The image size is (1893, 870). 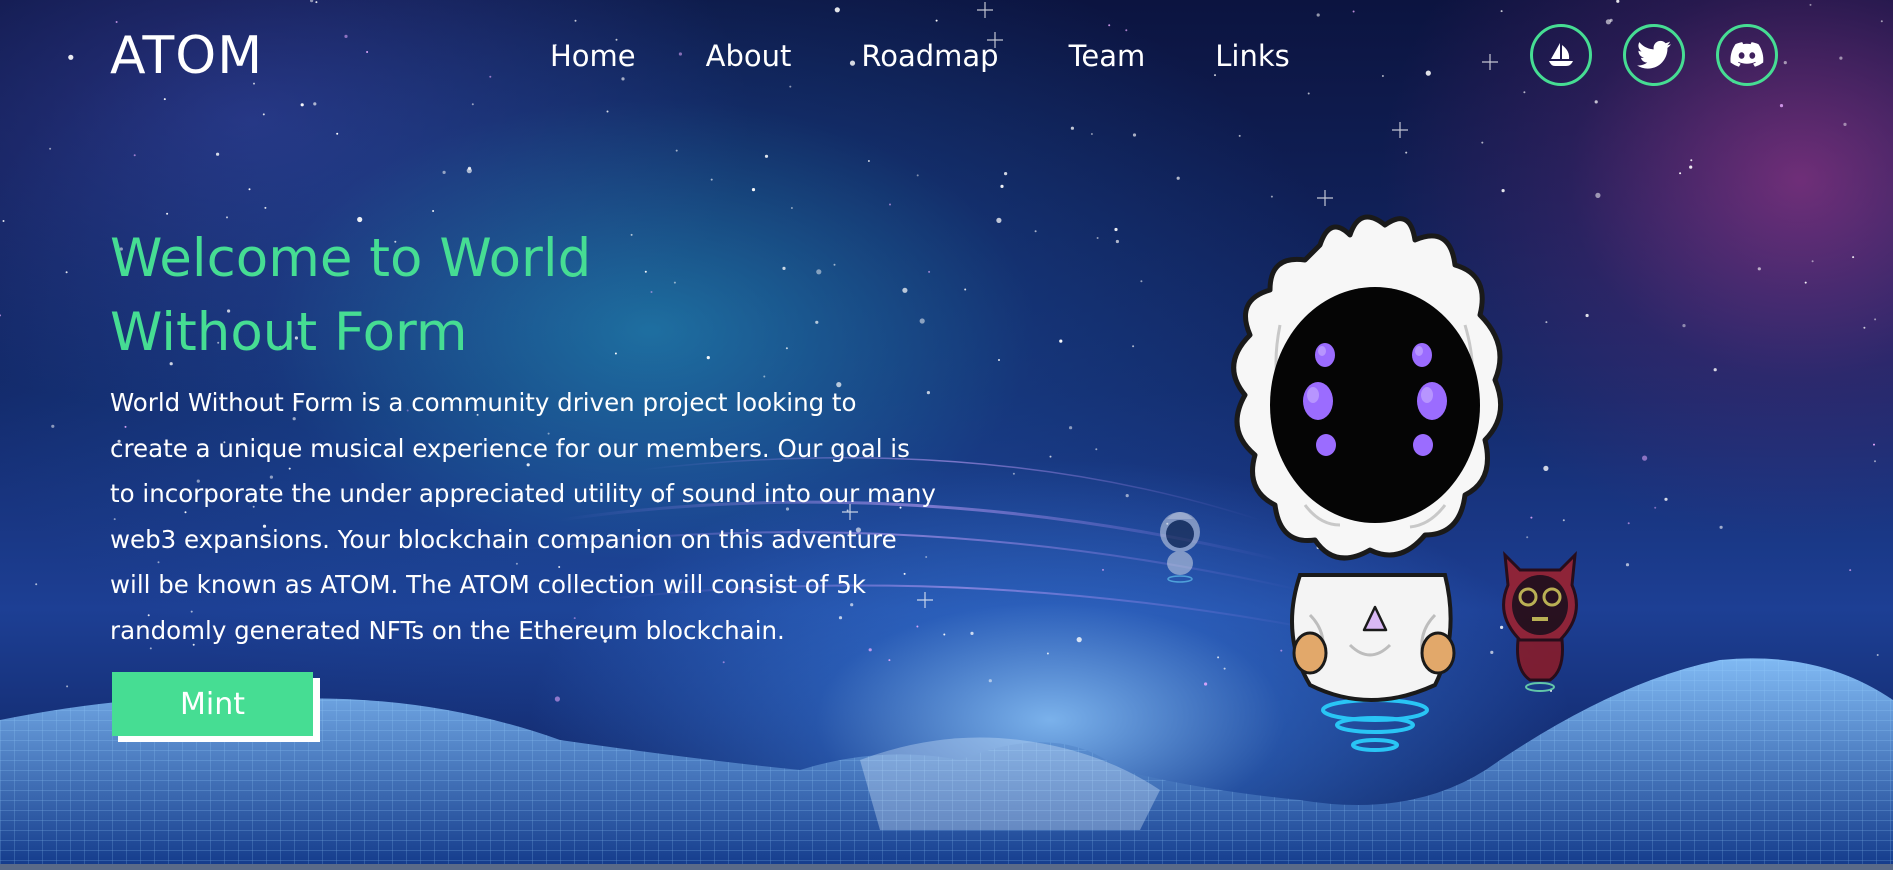 What do you see at coordinates (593, 56) in the screenshot?
I see `nav-home: Home` at bounding box center [593, 56].